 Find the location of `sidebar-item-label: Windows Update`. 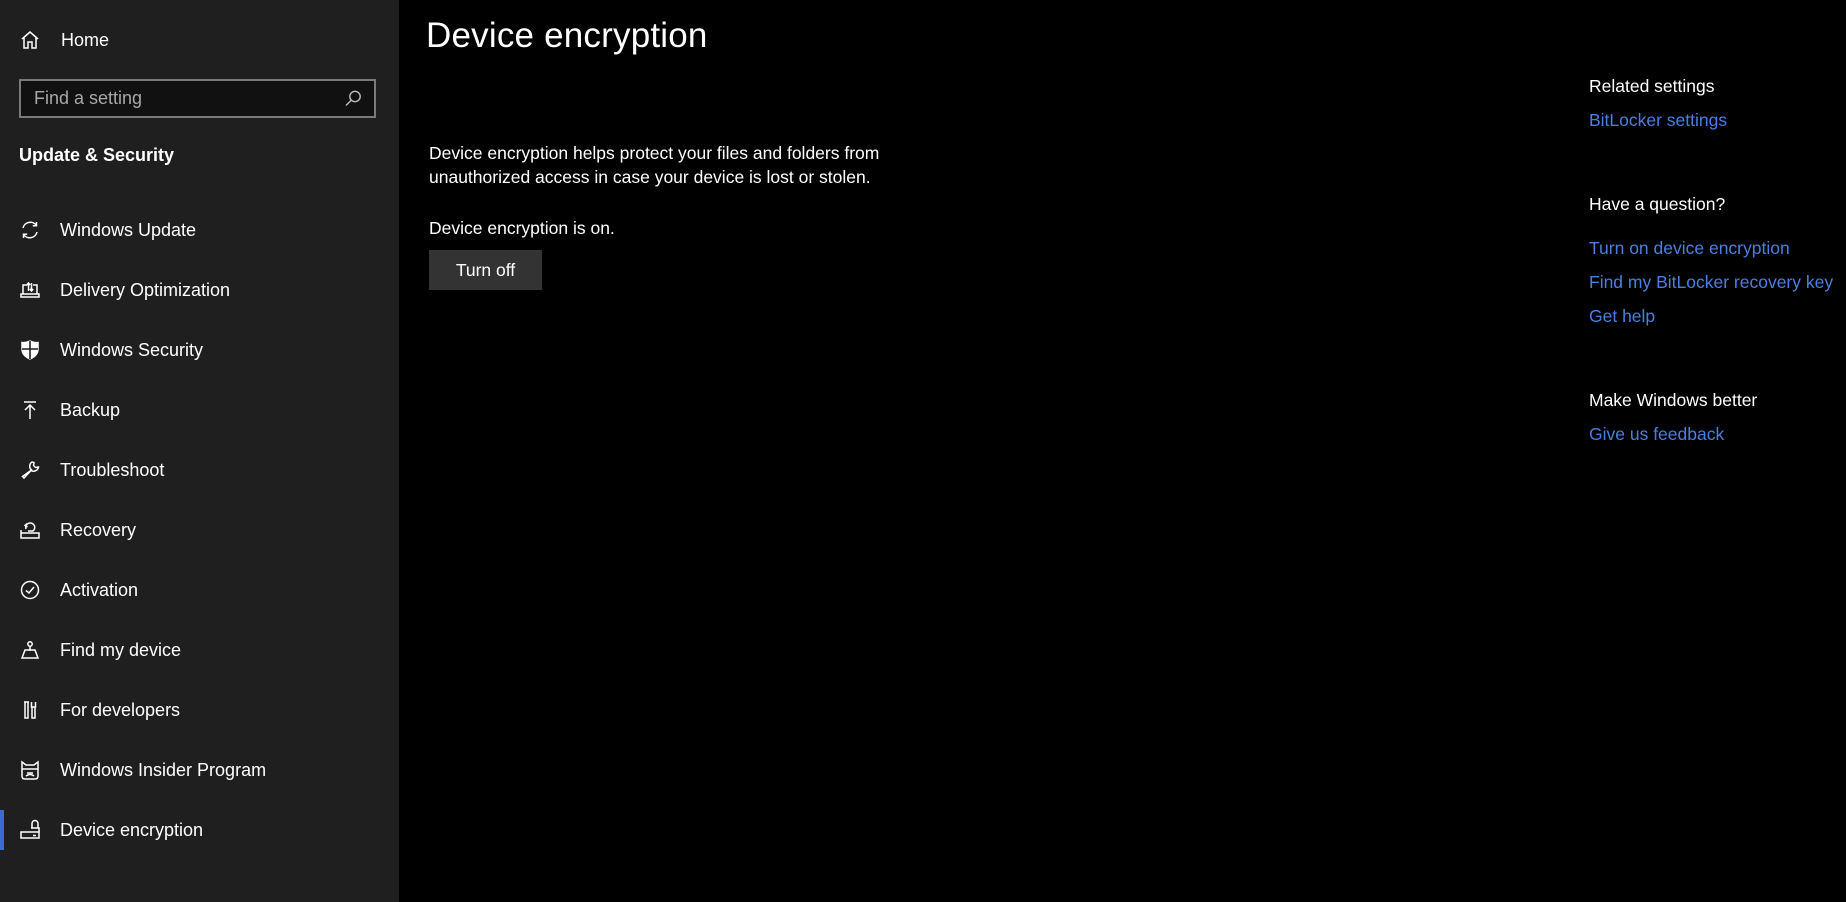

sidebar-item-label: Windows Update is located at coordinates (128, 229).